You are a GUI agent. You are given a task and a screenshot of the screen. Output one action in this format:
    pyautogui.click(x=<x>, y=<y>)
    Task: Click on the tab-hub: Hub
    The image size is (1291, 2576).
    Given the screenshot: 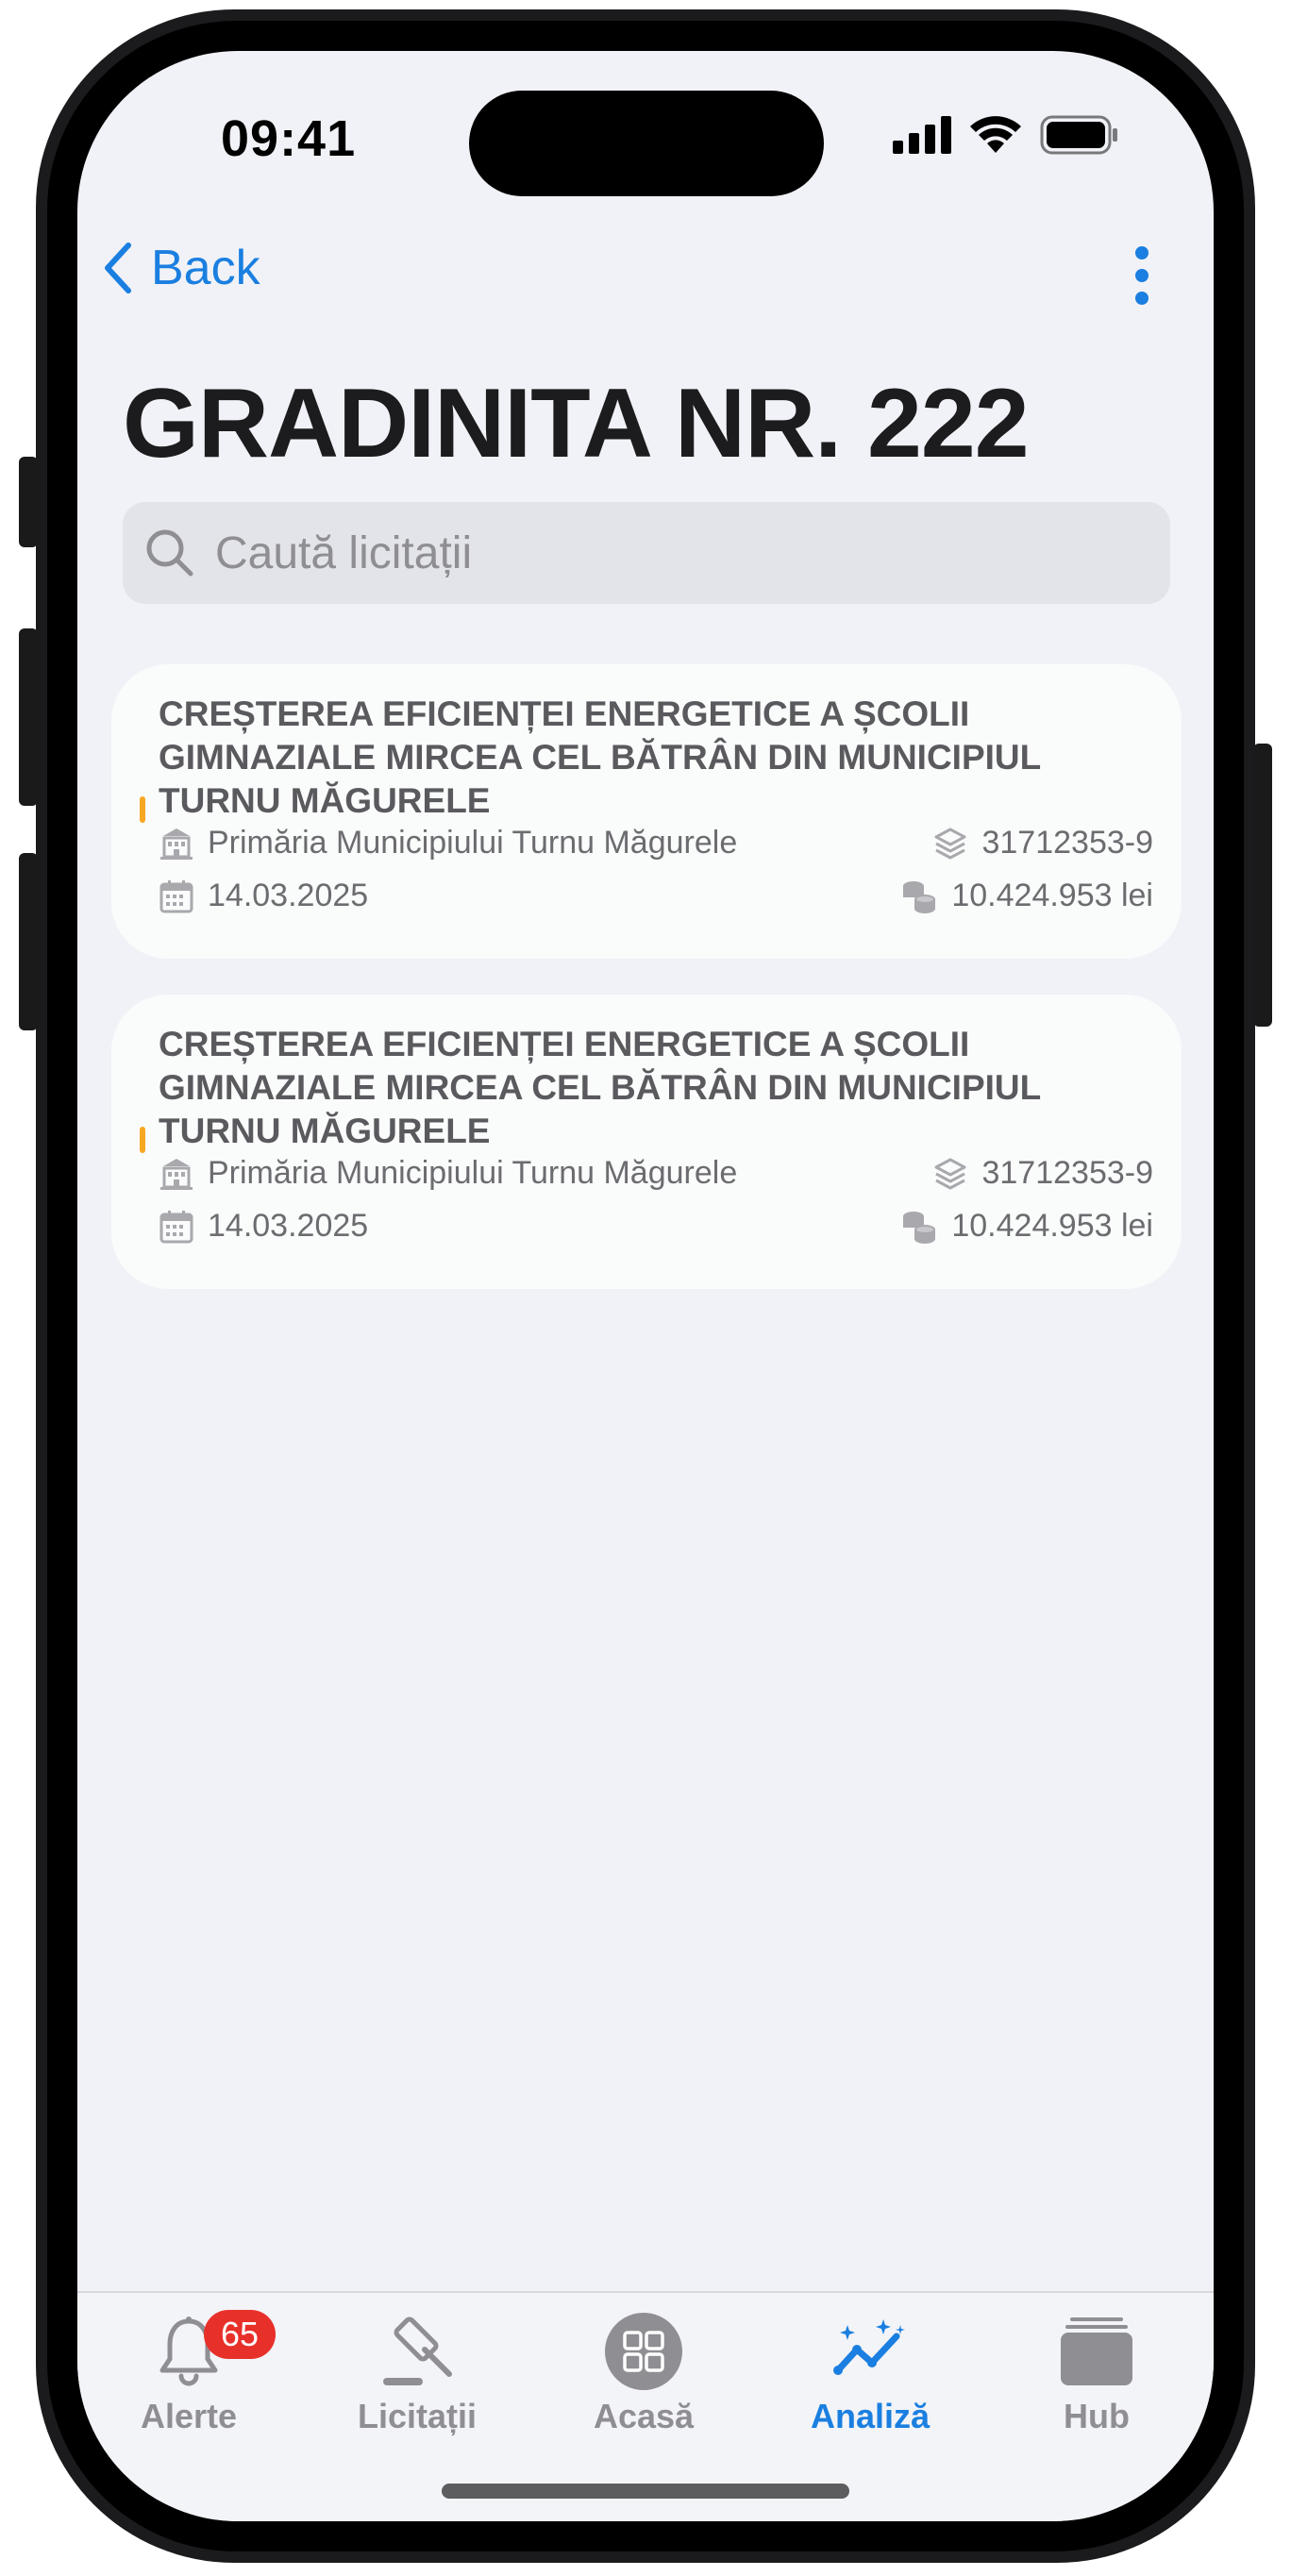 What is the action you would take?
    pyautogui.click(x=1096, y=2371)
    